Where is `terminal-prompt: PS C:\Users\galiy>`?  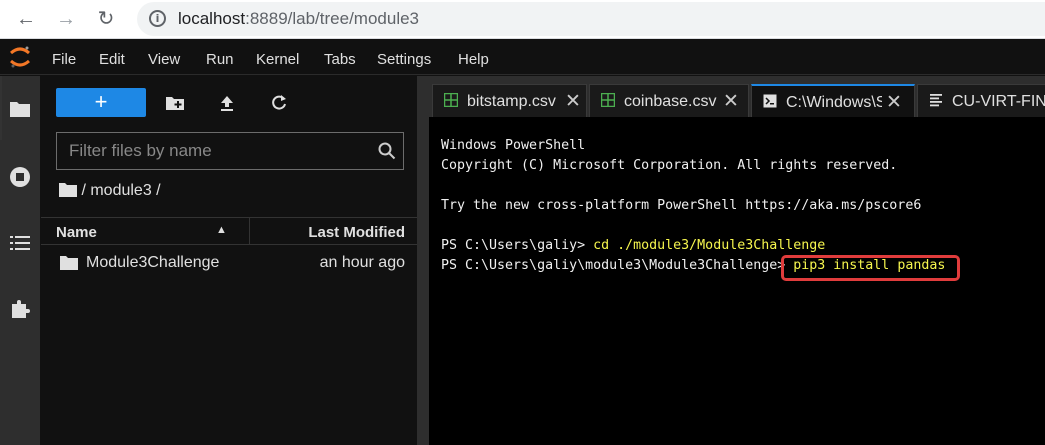 terminal-prompt: PS C:\Users\galiy> is located at coordinates (517, 245).